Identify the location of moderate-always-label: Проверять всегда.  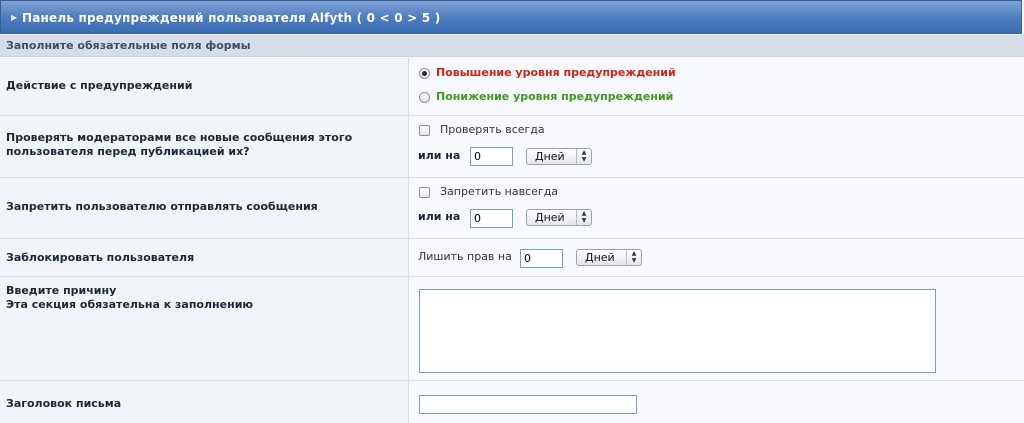
(492, 129).